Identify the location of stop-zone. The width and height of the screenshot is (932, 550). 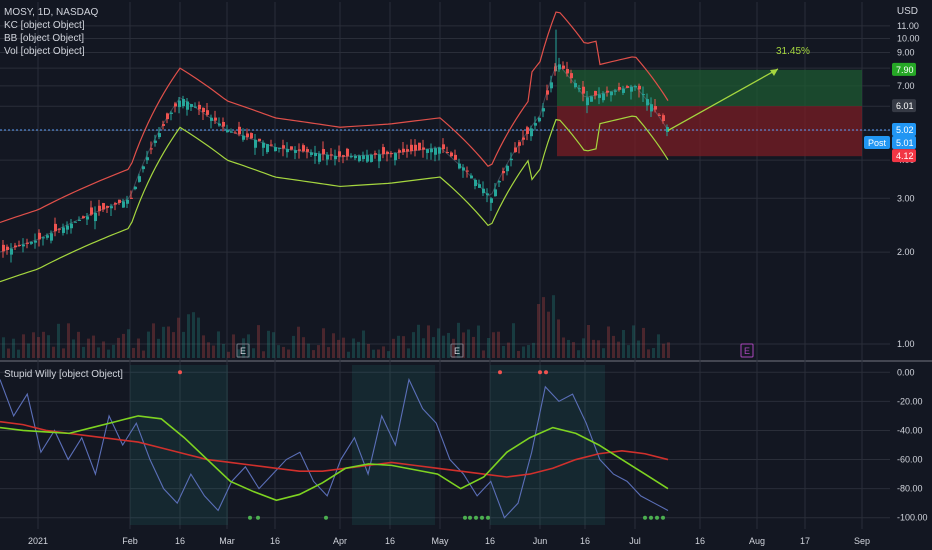
(709, 131).